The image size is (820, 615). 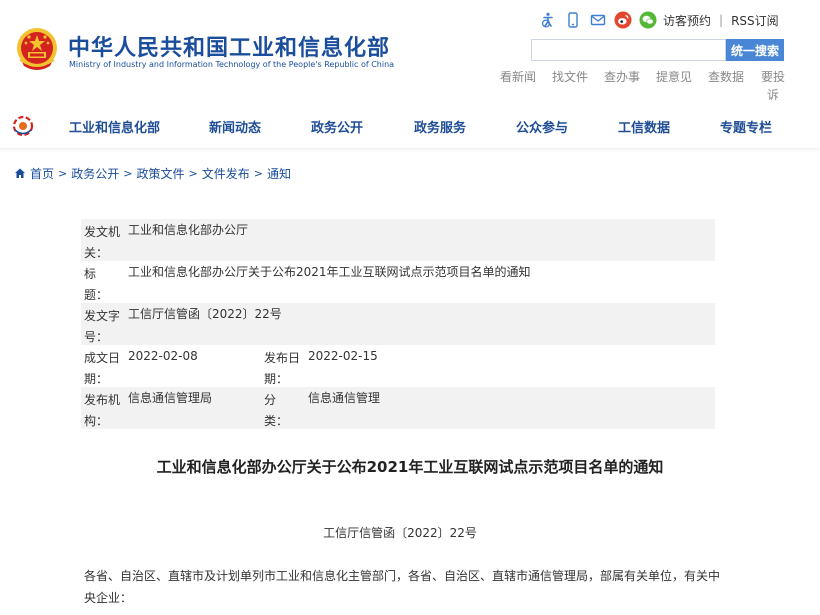 I want to click on rss-link: RSS订阅, so click(x=755, y=20).